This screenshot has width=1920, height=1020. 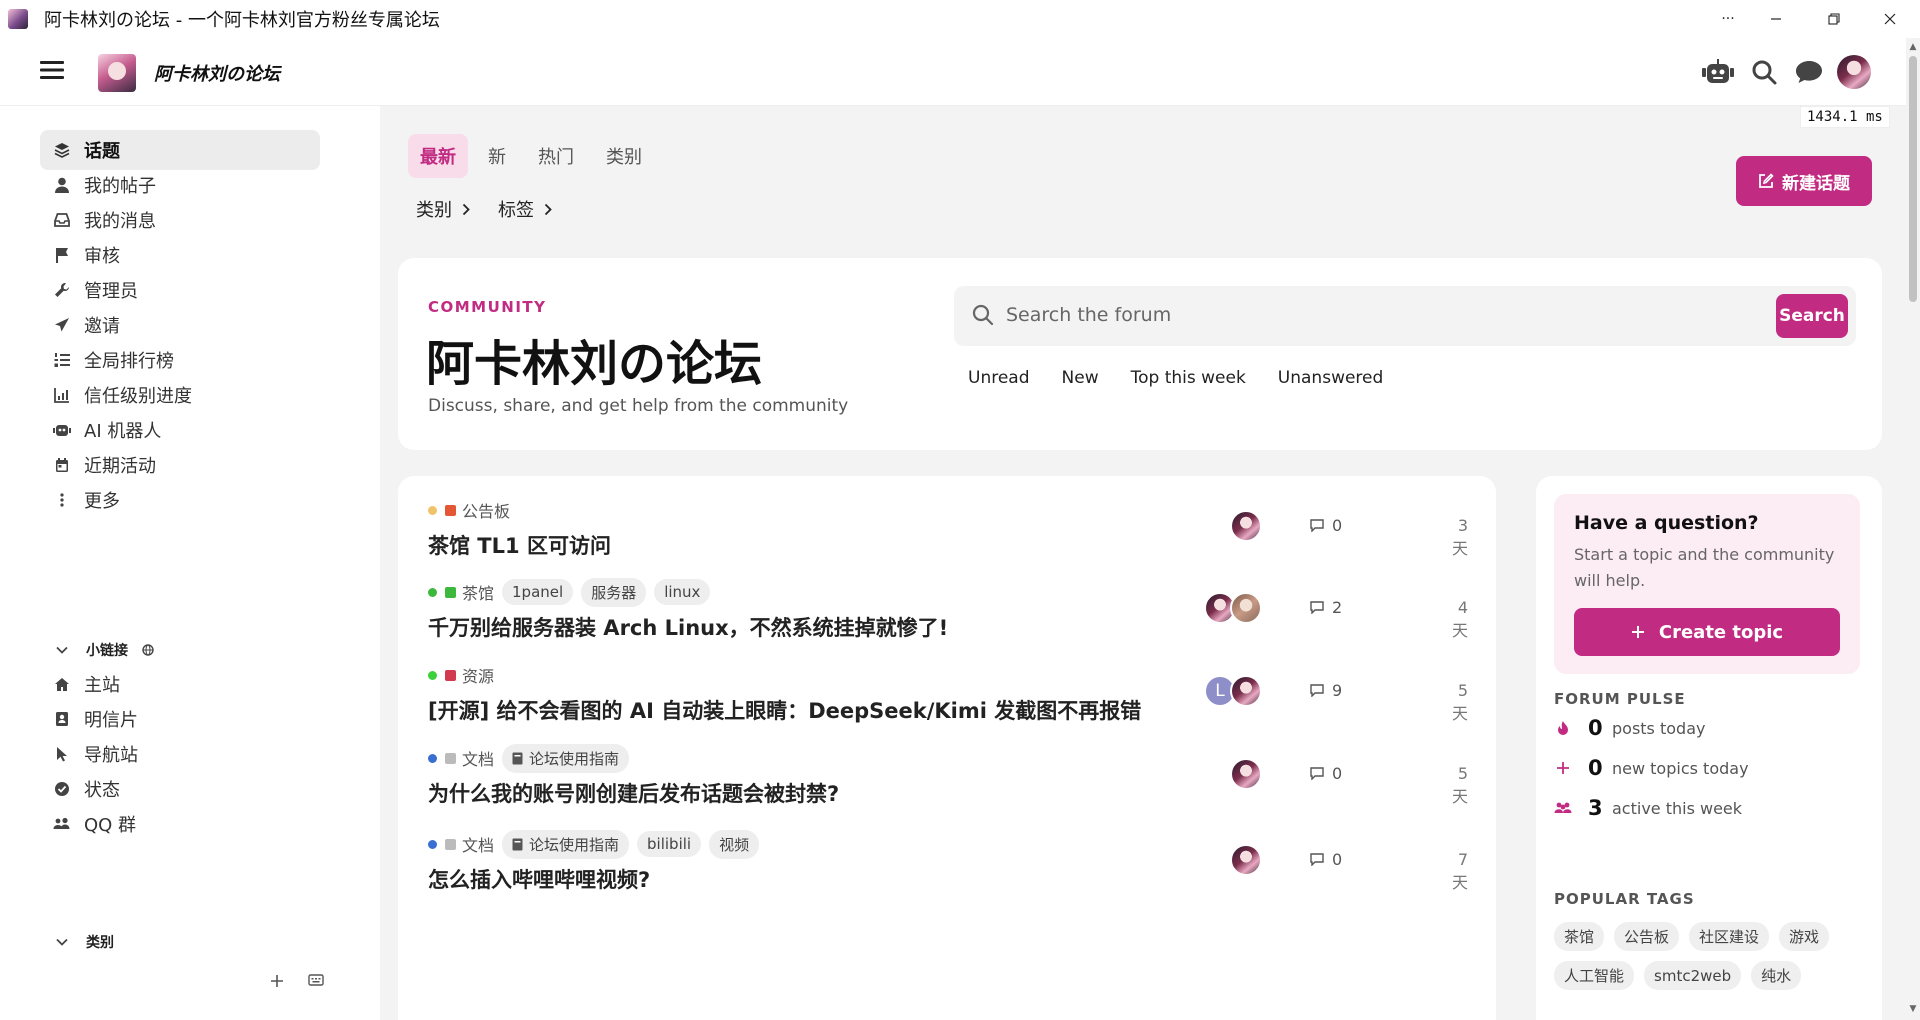 I want to click on reply-count: 0, so click(x=1337, y=773).